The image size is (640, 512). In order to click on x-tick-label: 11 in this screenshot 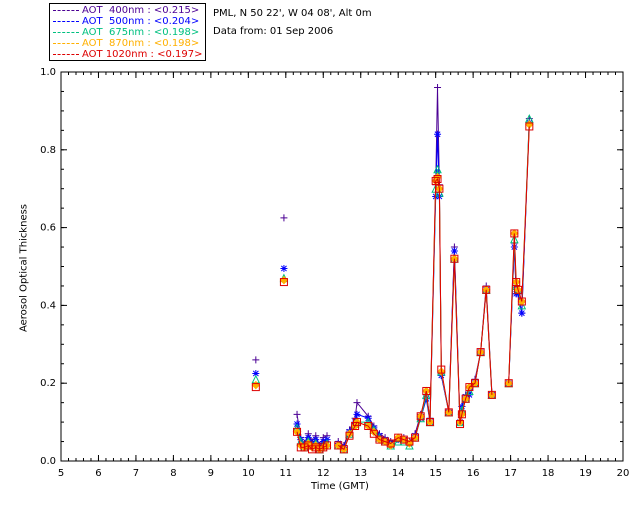, I will do `click(285, 473)`.